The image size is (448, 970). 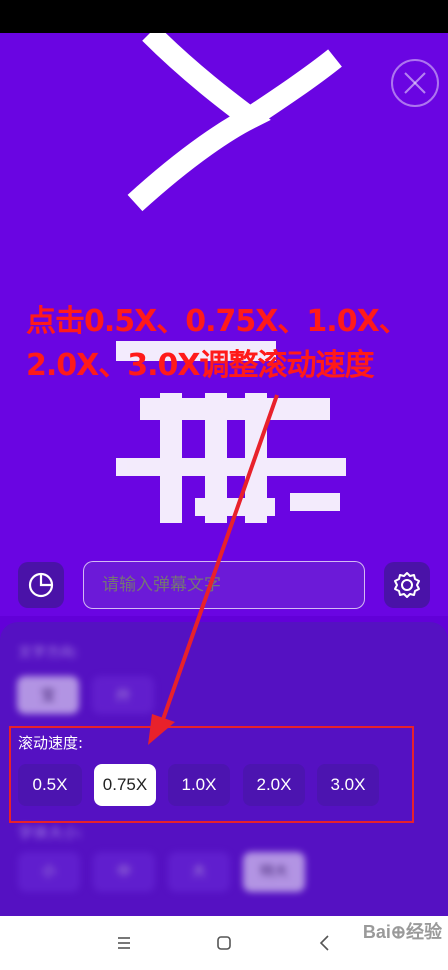 I want to click on timer-button, so click(x=41, y=585).